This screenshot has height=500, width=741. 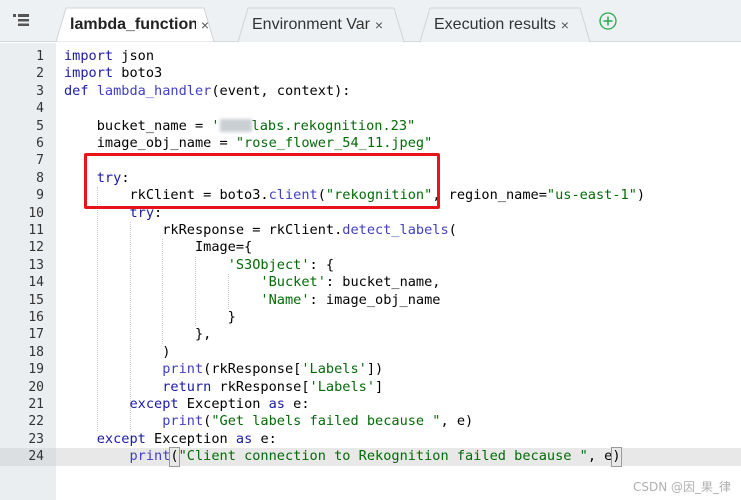 I want to click on line-number: 2, so click(x=40, y=74).